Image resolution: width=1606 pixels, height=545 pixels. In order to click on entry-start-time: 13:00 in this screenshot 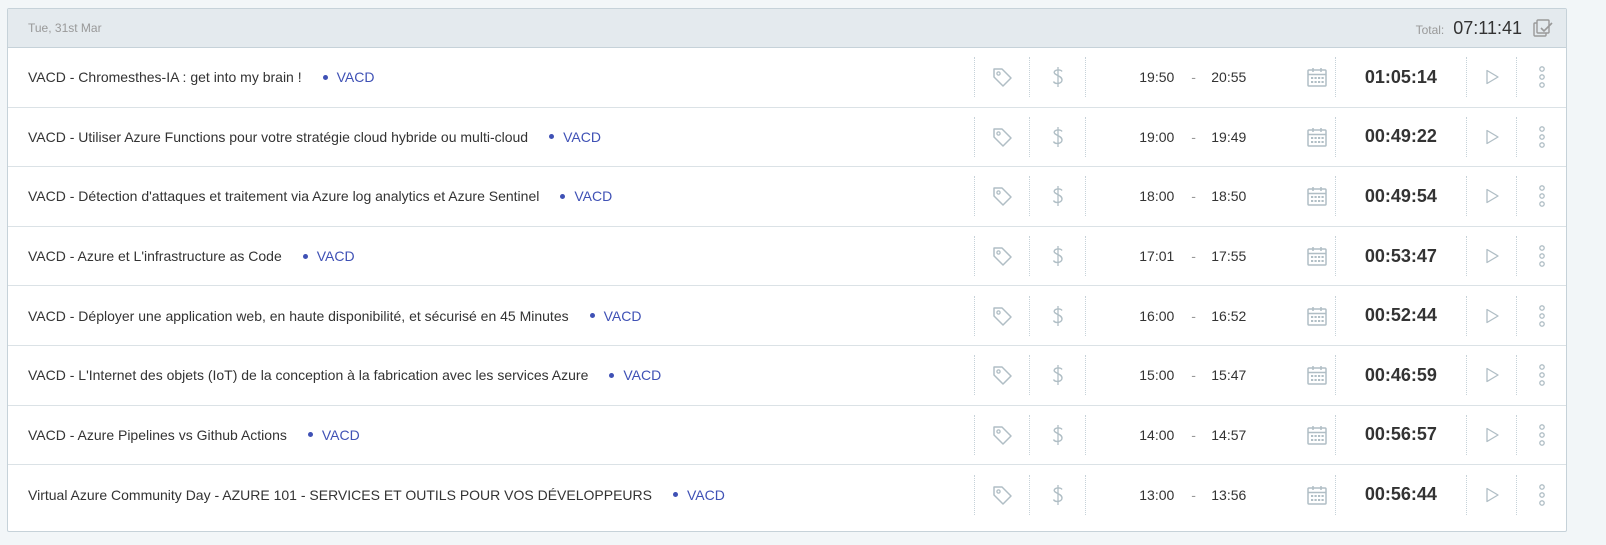, I will do `click(1159, 495)`.